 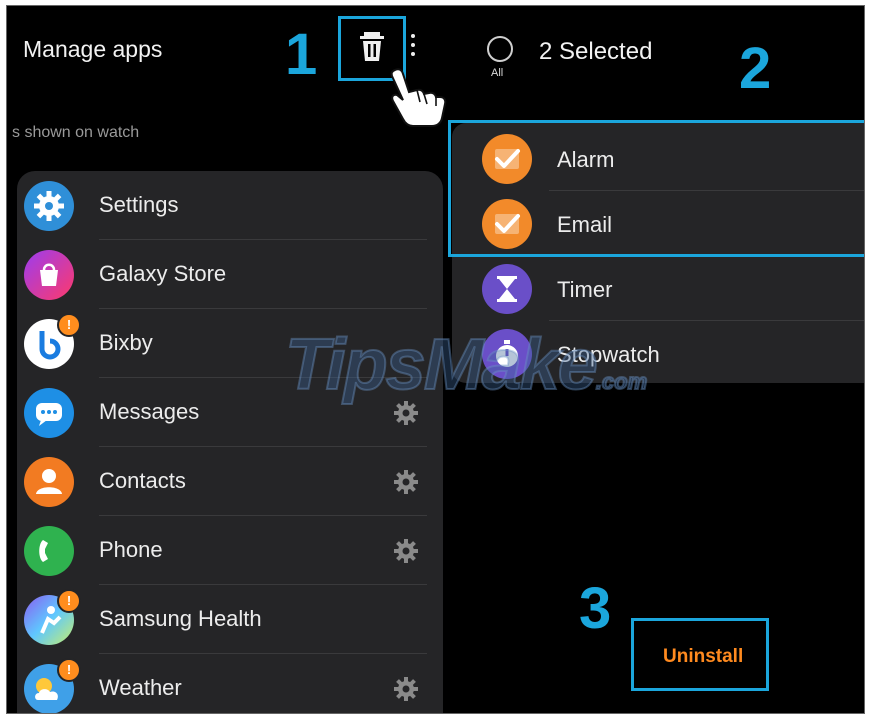 I want to click on timer-icon, so click(x=507, y=289).